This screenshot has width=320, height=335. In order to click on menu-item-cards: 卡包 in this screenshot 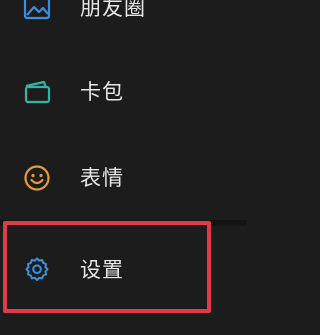, I will do `click(123, 92)`.